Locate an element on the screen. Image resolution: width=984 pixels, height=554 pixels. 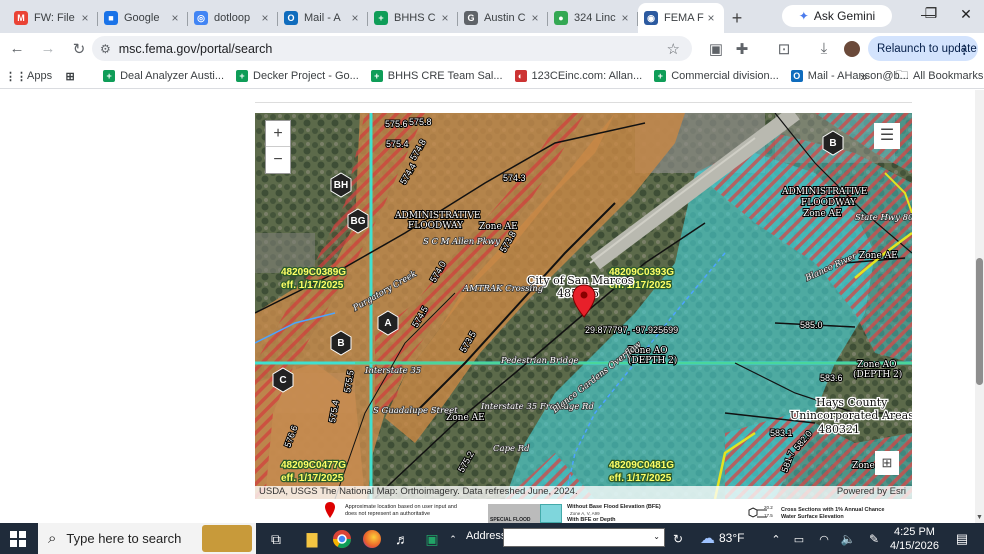
all-bookmarks-button: 🗀 All Bookmarks is located at coordinates (937, 76).